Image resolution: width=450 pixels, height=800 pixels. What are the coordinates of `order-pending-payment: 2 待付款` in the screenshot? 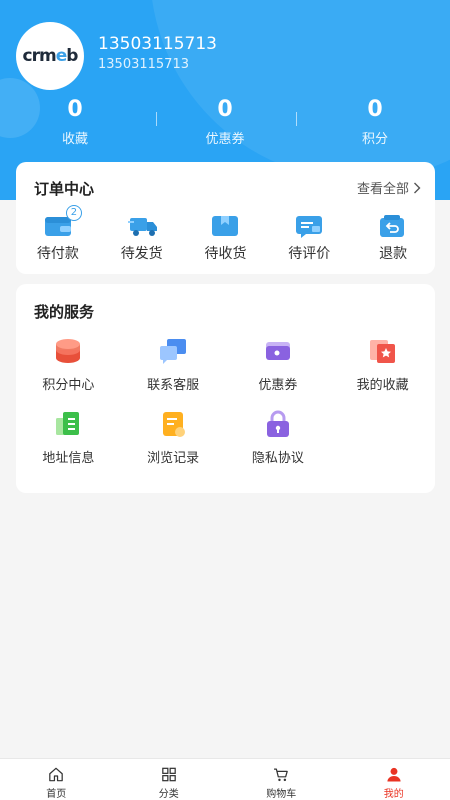 It's located at (58, 234).